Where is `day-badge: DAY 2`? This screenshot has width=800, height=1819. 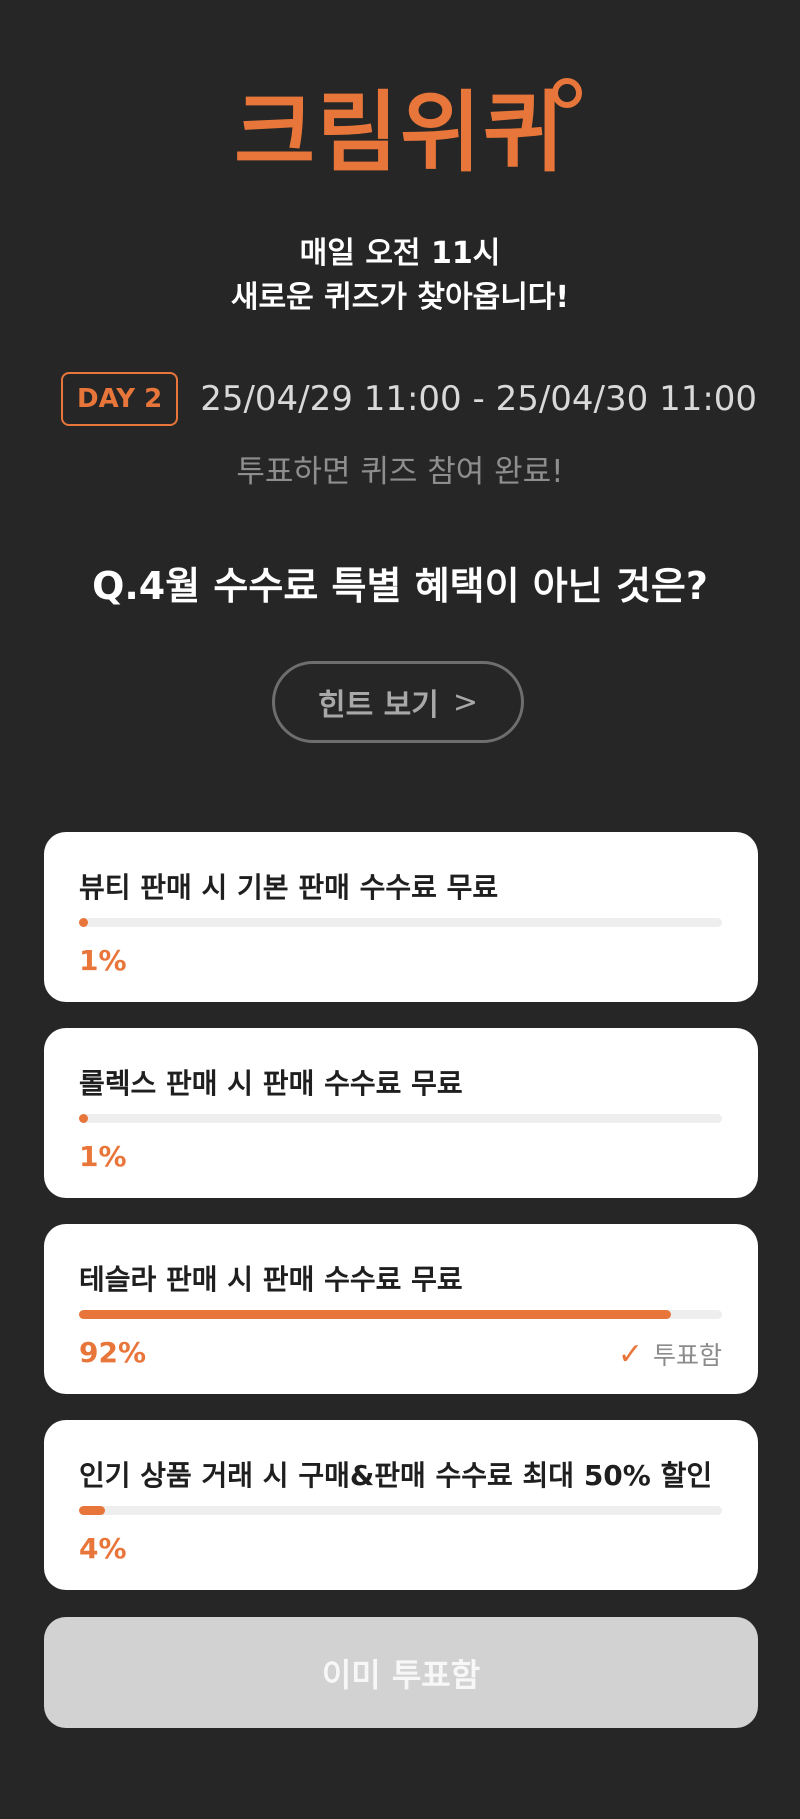
day-badge: DAY 2 is located at coordinates (120, 399).